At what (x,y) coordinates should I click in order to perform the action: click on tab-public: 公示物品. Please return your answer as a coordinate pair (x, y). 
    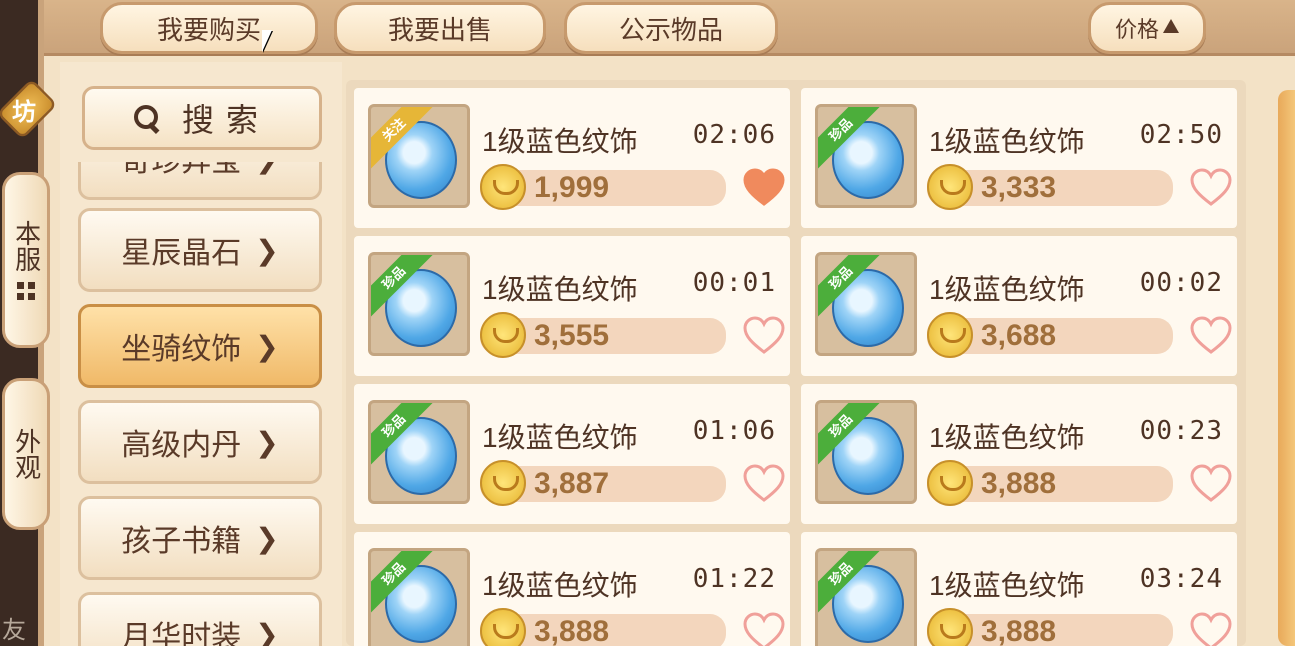
    Looking at the image, I should click on (671, 28).